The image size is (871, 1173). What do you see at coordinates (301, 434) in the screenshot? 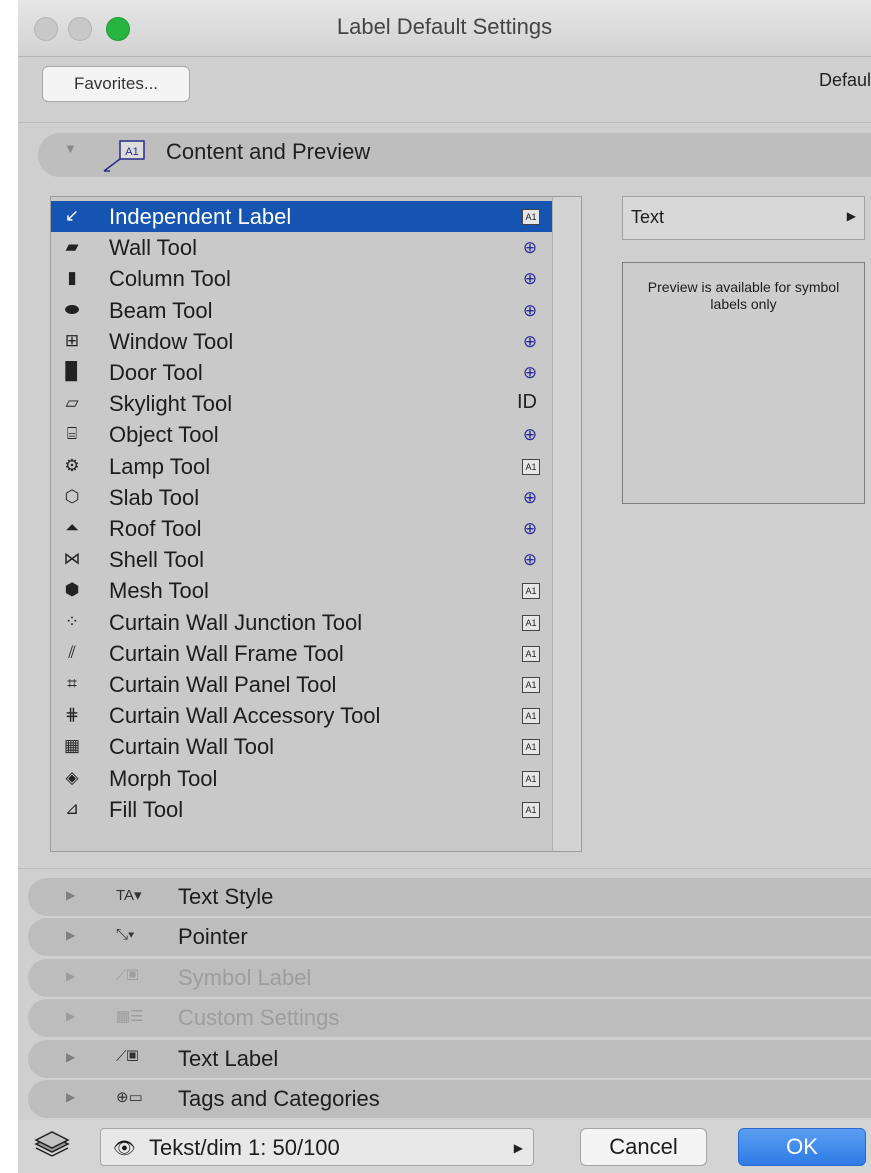
I see `tool-list-item: ⌸ Object Tool ⊕` at bounding box center [301, 434].